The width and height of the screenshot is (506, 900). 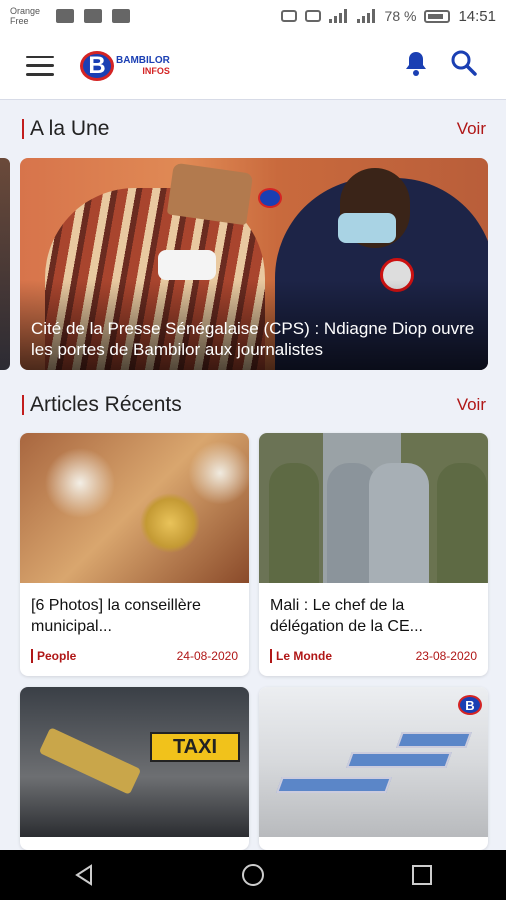 I want to click on notification-bell-icon, so click(x=416, y=65).